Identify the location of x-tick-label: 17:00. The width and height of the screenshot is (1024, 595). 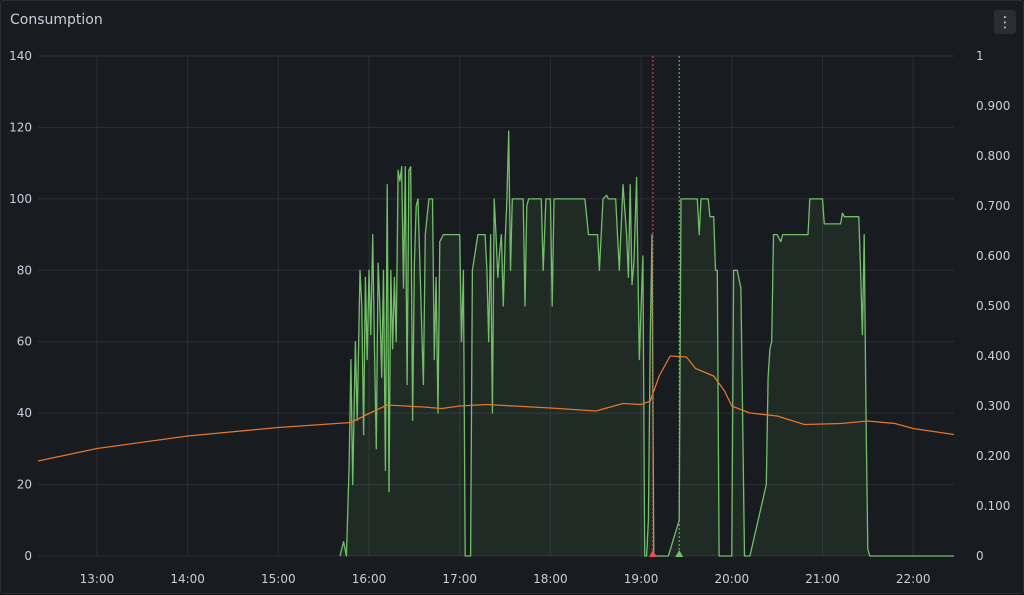
(459, 579).